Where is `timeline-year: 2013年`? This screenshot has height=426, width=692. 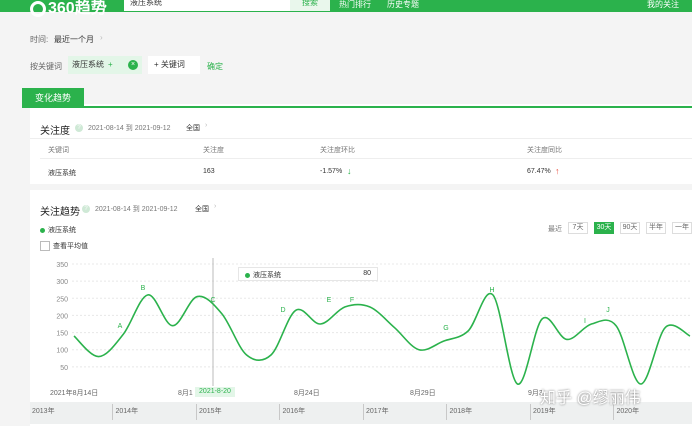
timeline-year: 2013年 is located at coordinates (43, 411).